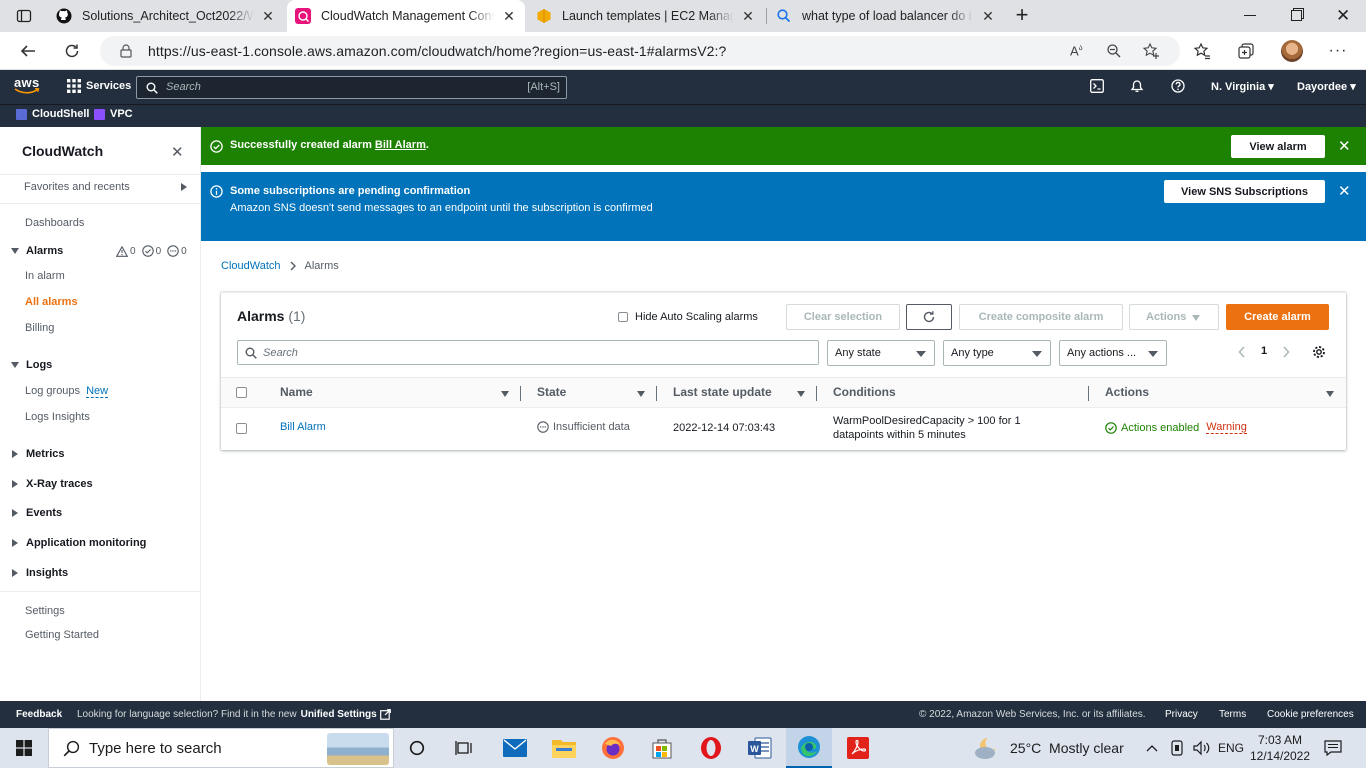  What do you see at coordinates (44, 251) in the screenshot?
I see `sidebar-section-alarms: Alarms` at bounding box center [44, 251].